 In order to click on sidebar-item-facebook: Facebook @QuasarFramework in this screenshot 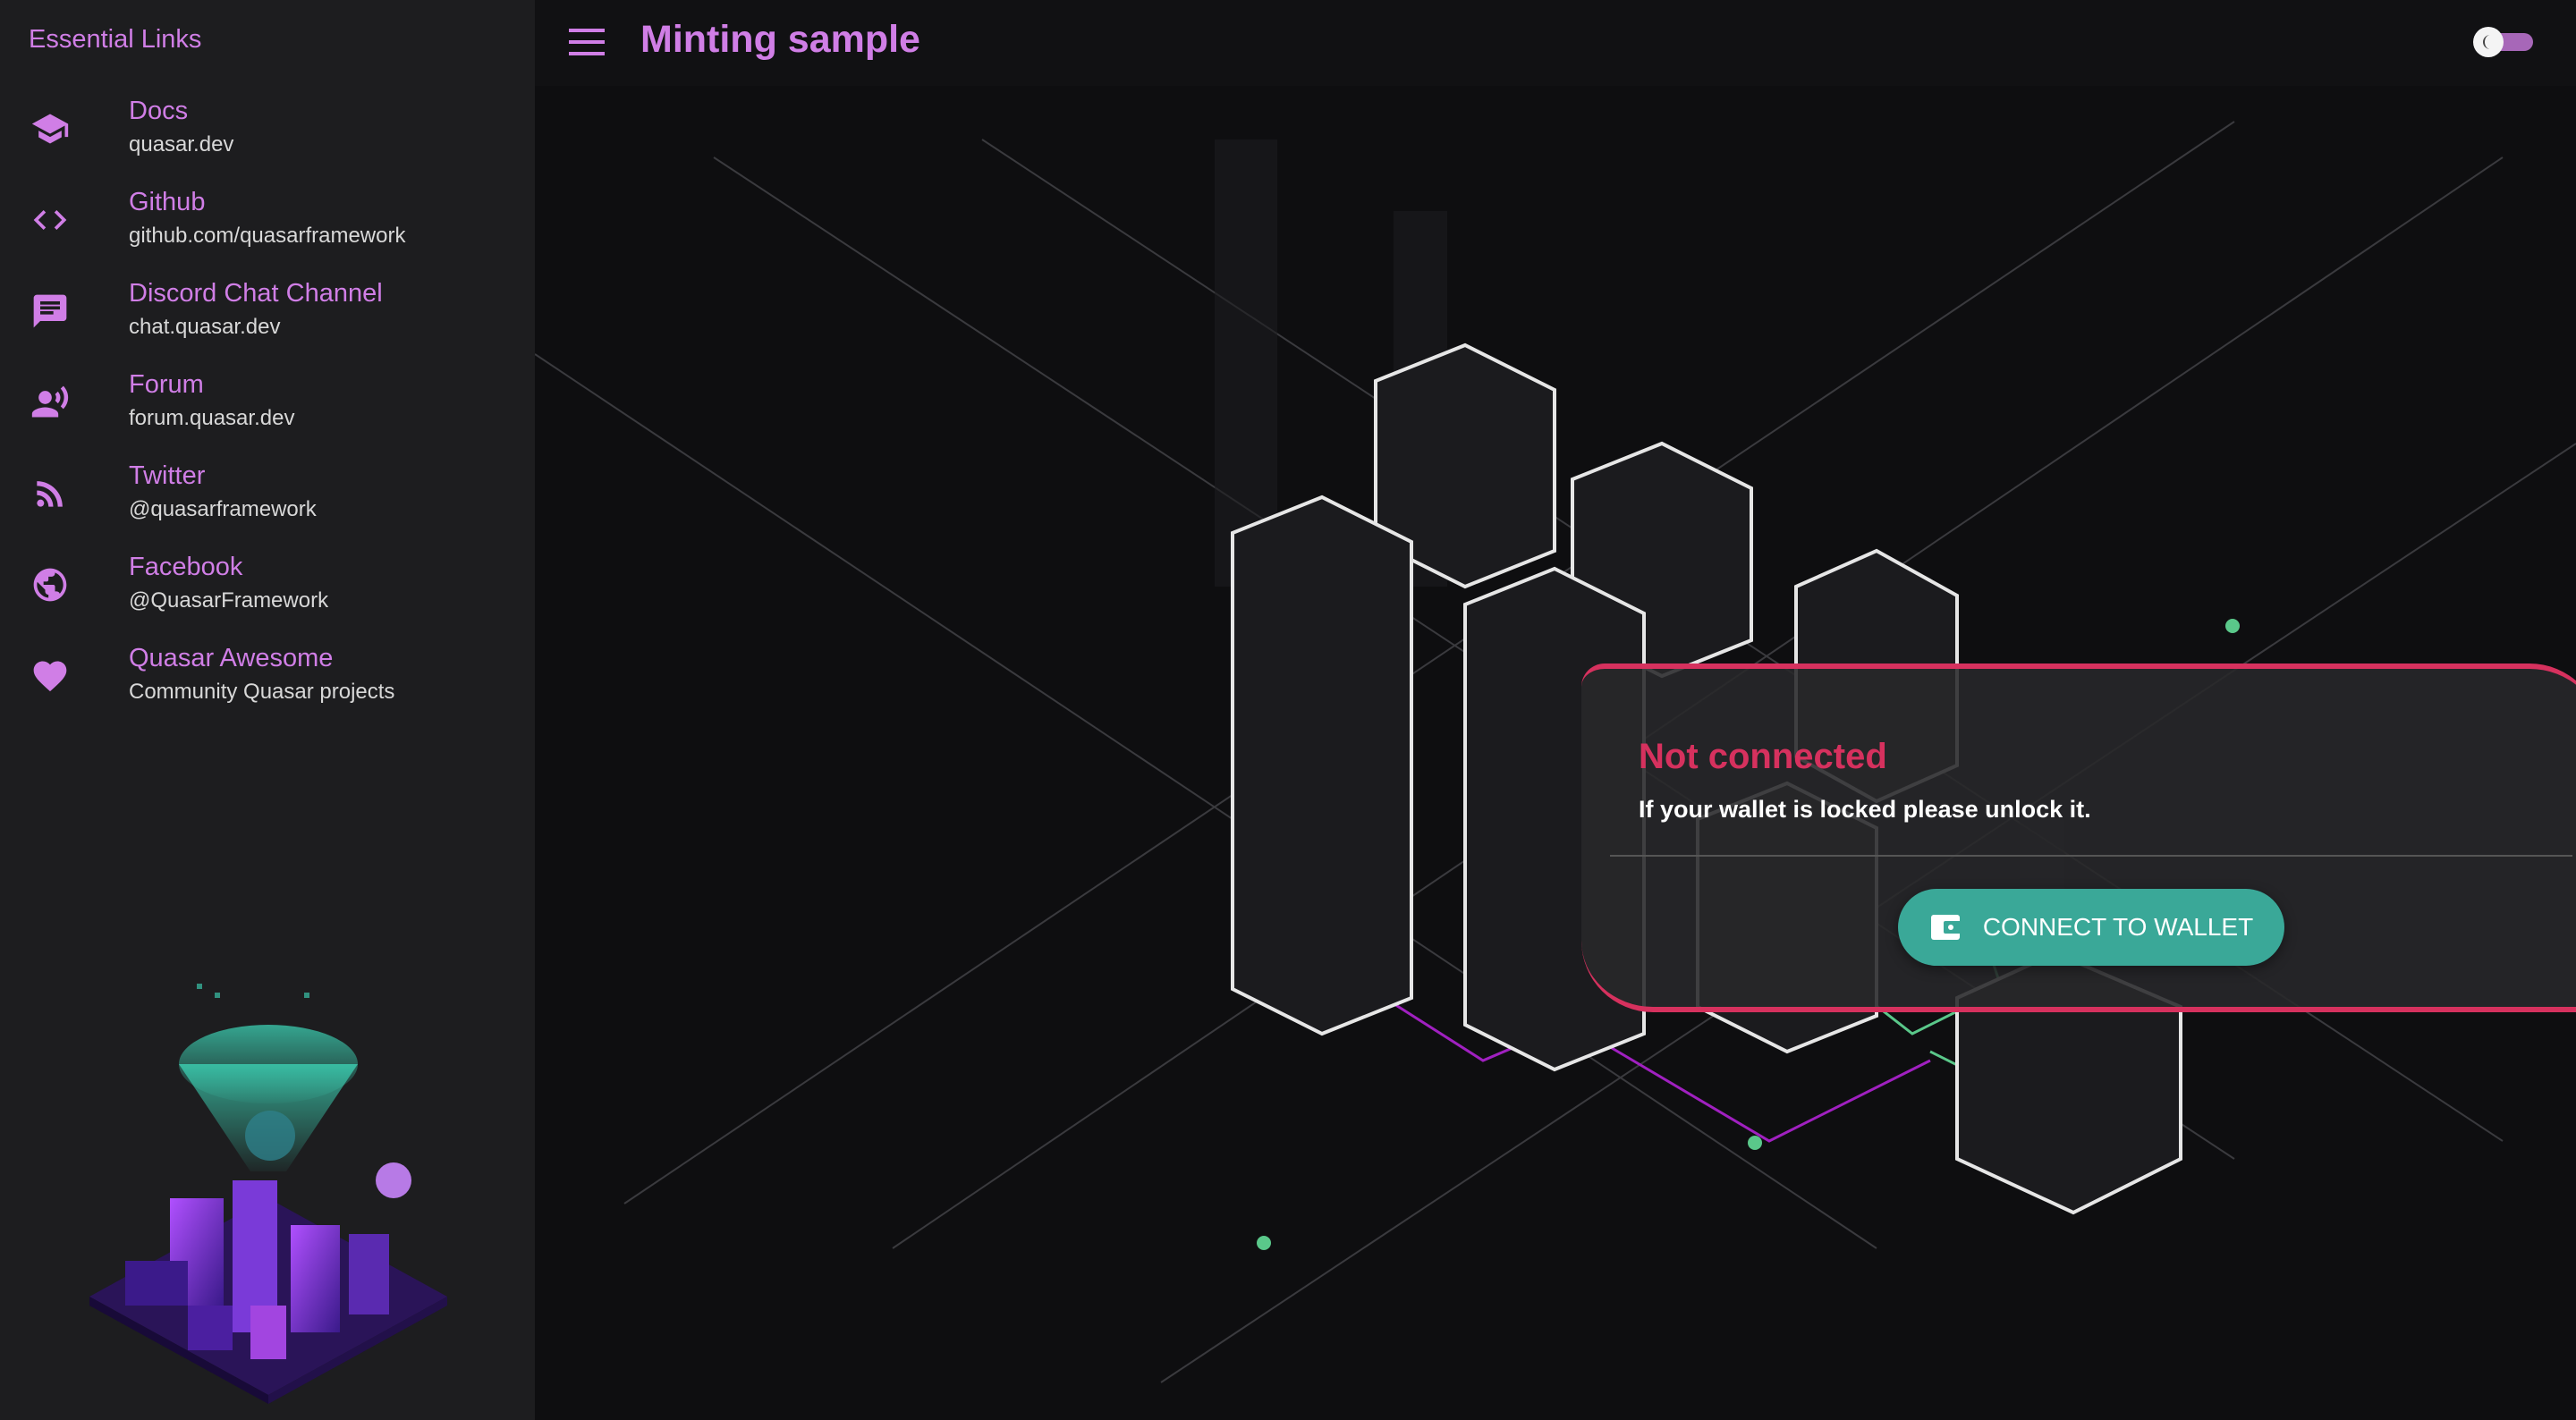, I will do `click(267, 598)`.